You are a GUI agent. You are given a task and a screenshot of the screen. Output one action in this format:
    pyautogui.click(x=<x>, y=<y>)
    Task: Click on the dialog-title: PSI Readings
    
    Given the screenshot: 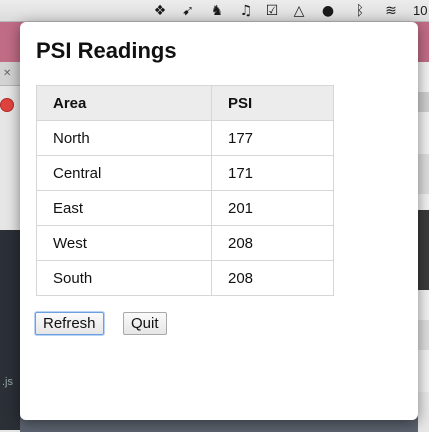 What is the action you would take?
    pyautogui.click(x=106, y=50)
    